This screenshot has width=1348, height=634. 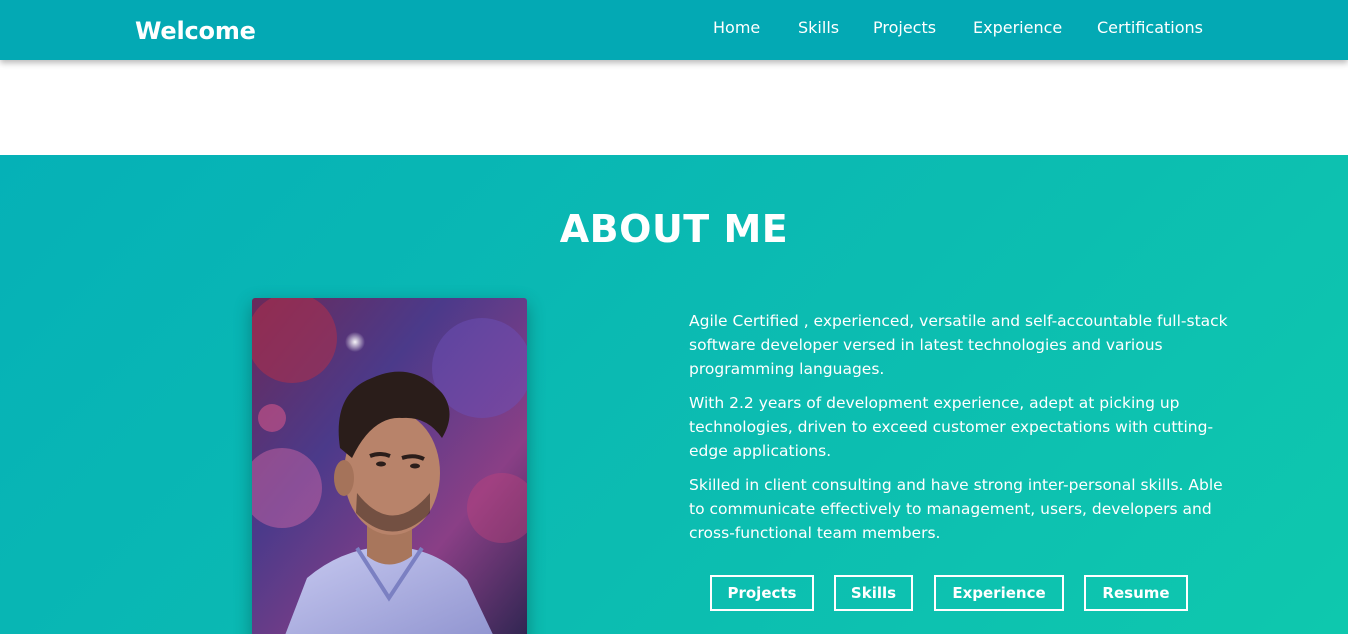 What do you see at coordinates (904, 27) in the screenshot?
I see `nav-link-projects: Projects` at bounding box center [904, 27].